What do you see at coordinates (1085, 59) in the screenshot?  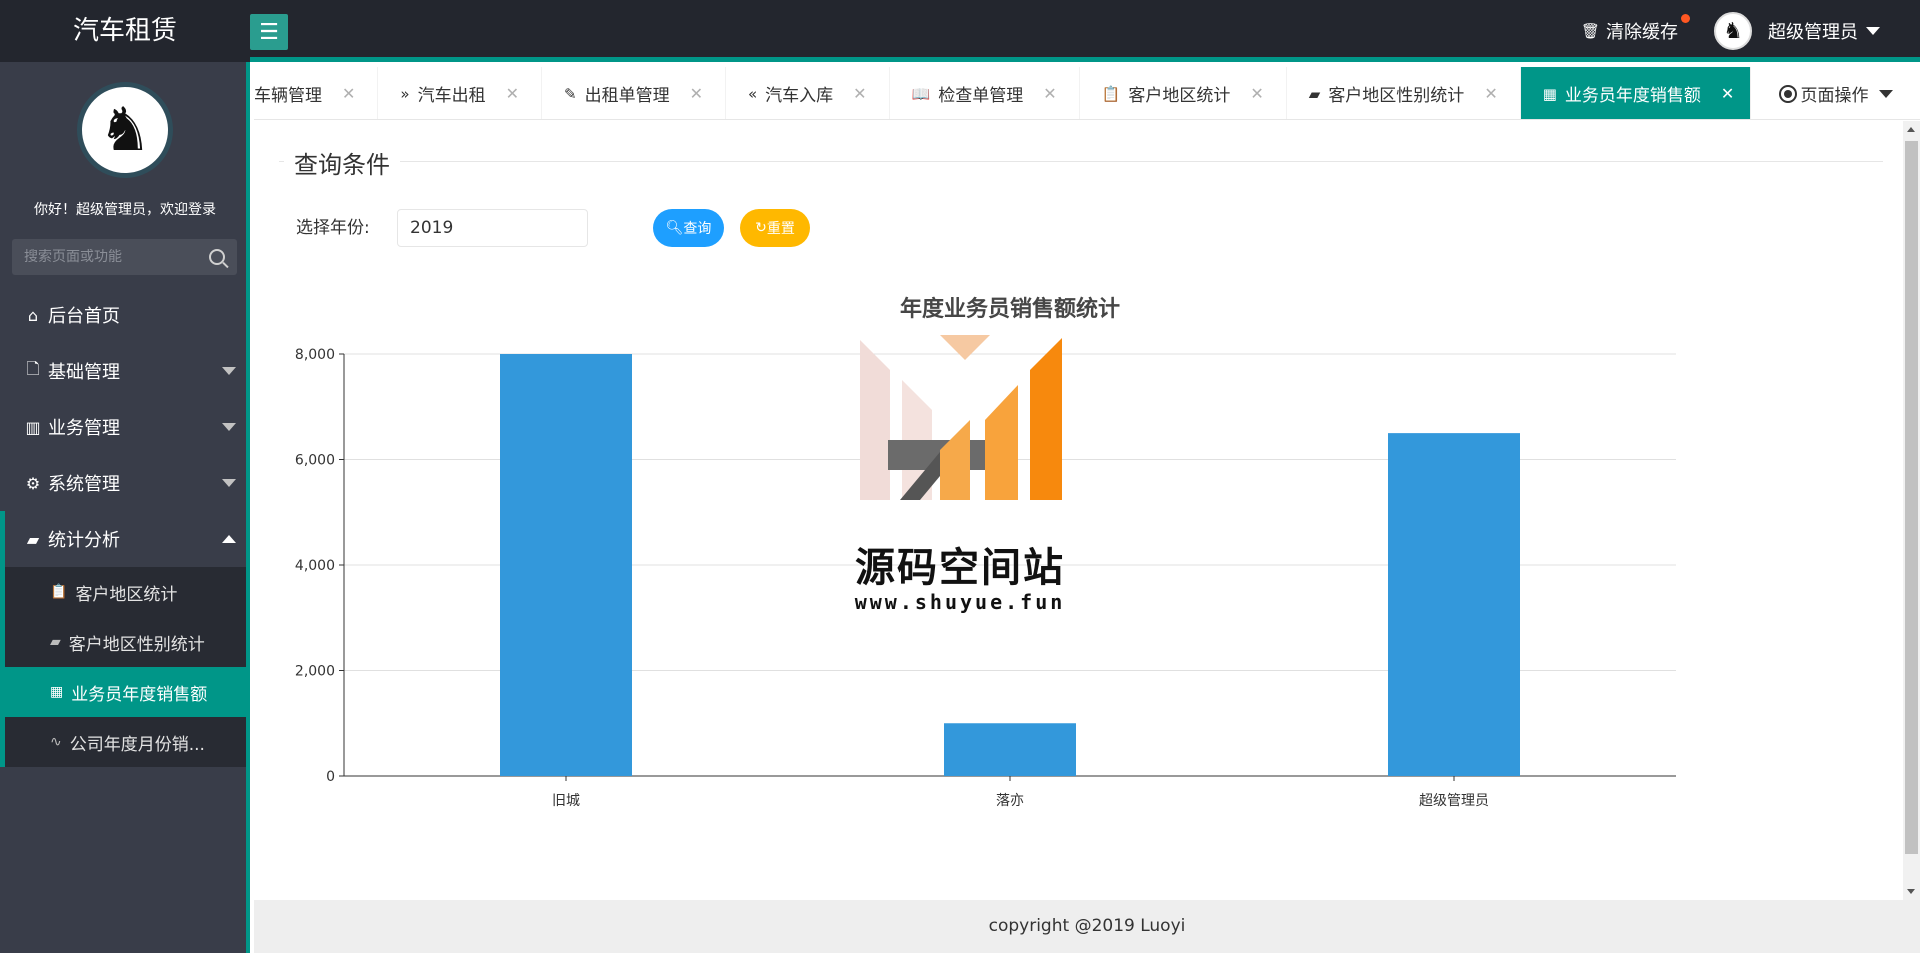 I see `header-accent-line` at bounding box center [1085, 59].